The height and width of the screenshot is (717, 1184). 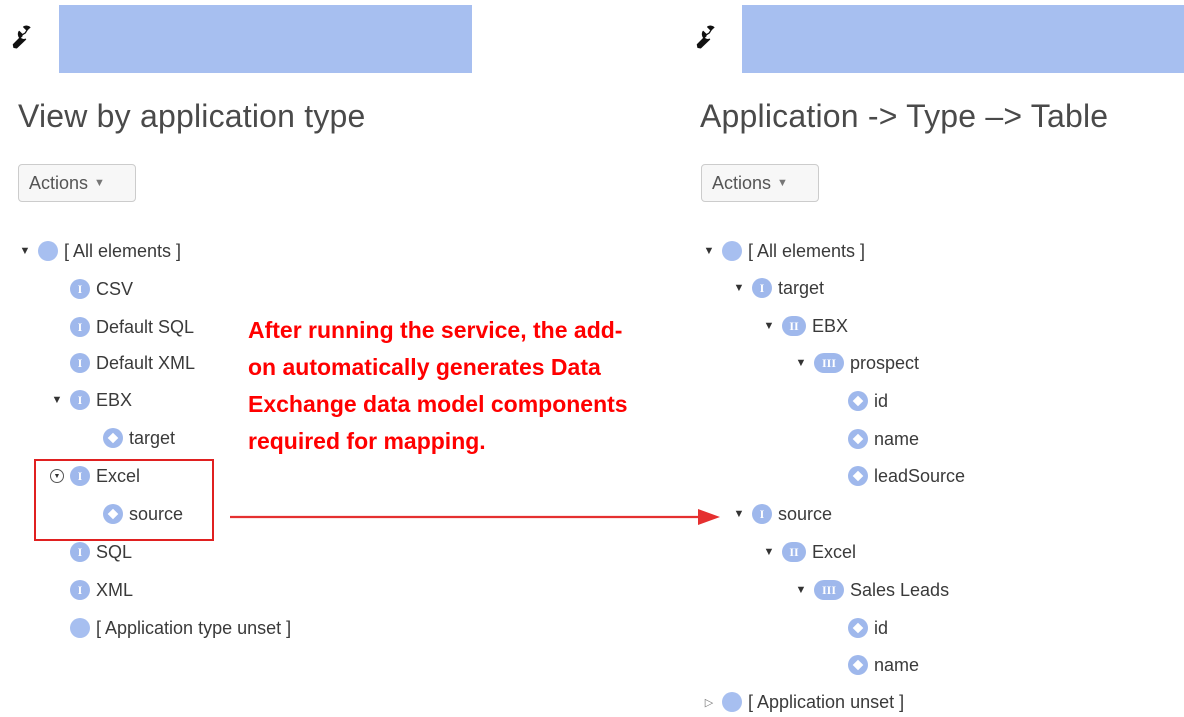 I want to click on tree-node-sales-leads-name: name, so click(x=883, y=665).